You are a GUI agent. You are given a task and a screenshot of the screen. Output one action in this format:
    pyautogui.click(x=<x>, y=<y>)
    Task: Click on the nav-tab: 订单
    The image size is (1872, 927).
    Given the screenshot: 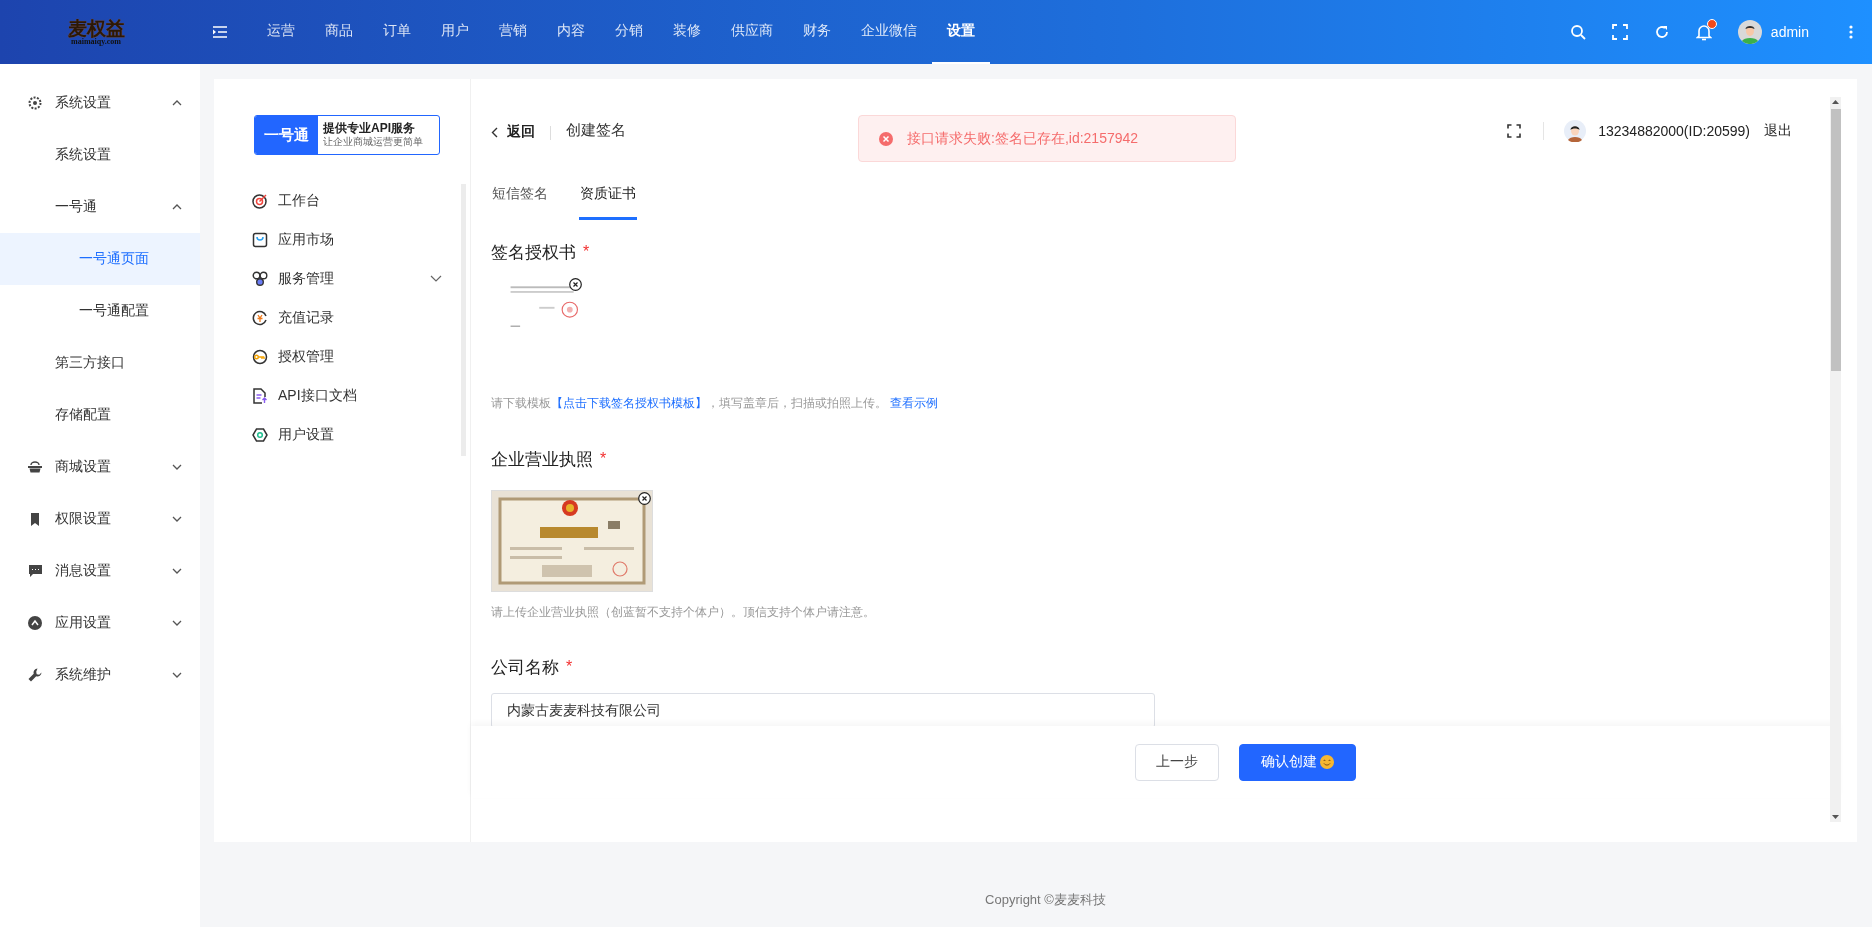 What is the action you would take?
    pyautogui.click(x=397, y=32)
    